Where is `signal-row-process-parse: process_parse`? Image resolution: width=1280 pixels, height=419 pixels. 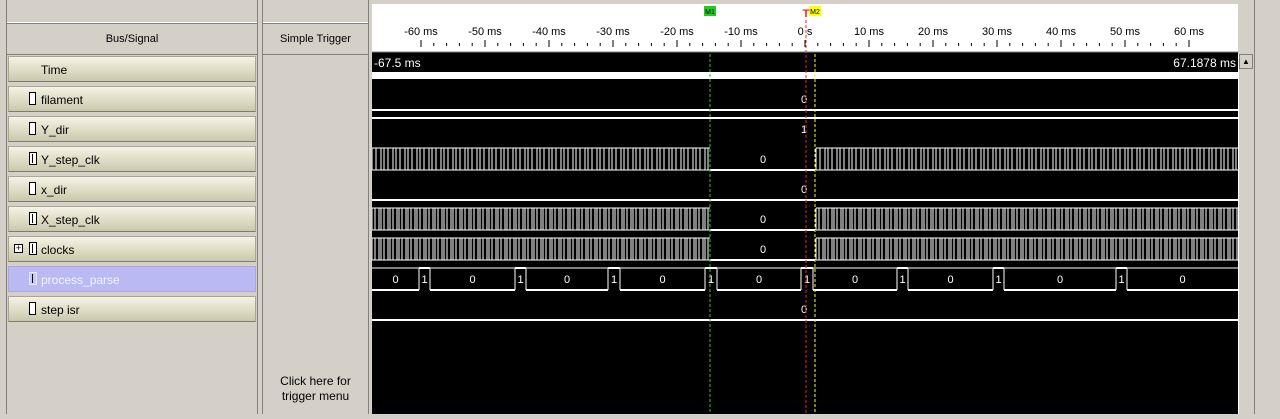
signal-row-process-parse: process_parse is located at coordinates (132, 279).